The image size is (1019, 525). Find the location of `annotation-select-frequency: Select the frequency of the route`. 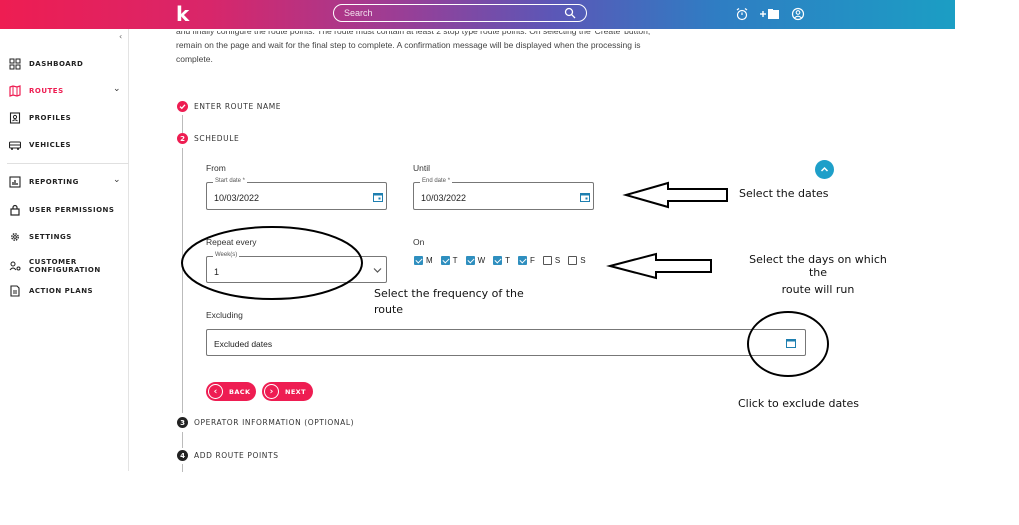

annotation-select-frequency: Select the frequency of the route is located at coordinates (449, 301).